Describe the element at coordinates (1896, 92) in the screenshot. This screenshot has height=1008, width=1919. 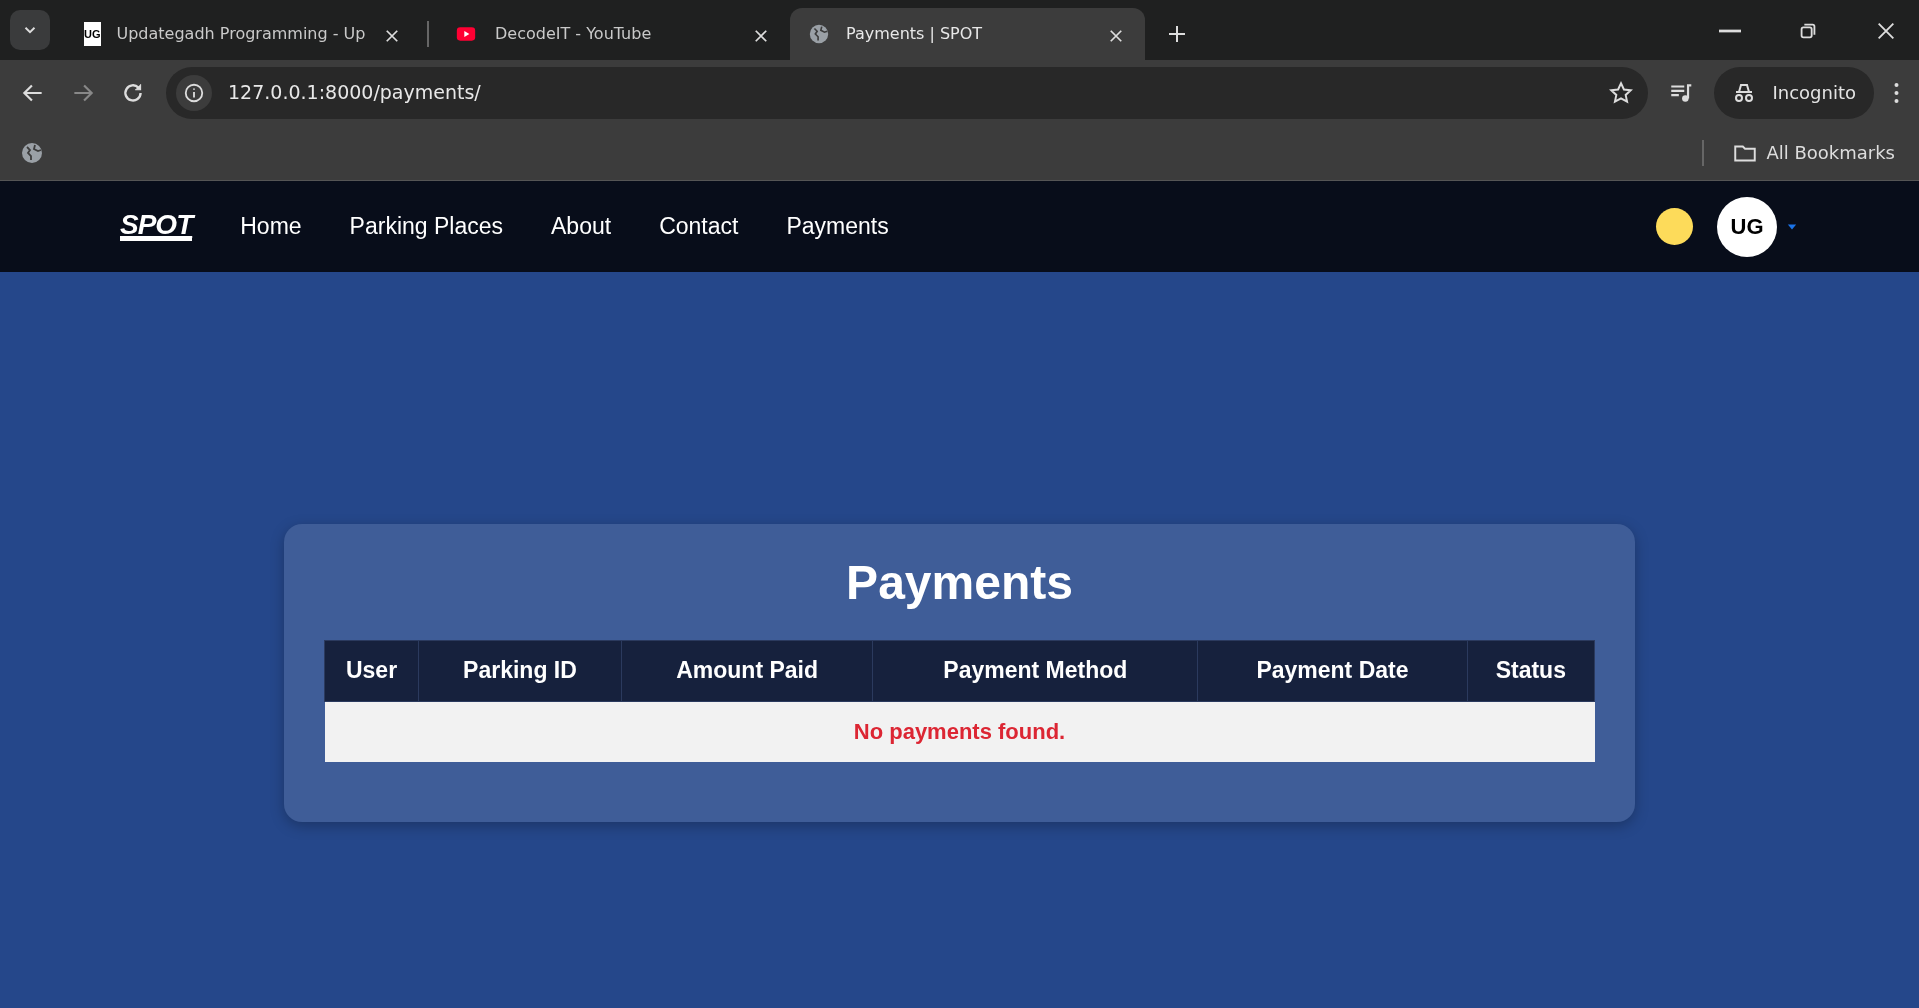
I see `more-vertical-icon` at that location.